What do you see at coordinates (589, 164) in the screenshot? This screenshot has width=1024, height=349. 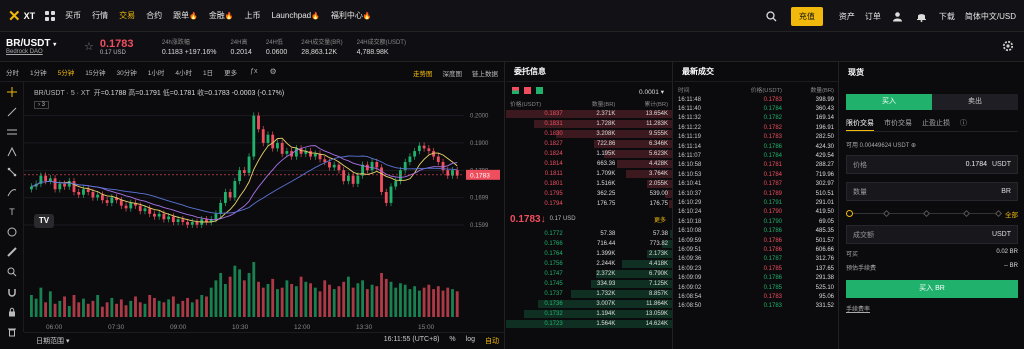 I see `ask-row: 0.1814 663.36 4.428K` at bounding box center [589, 164].